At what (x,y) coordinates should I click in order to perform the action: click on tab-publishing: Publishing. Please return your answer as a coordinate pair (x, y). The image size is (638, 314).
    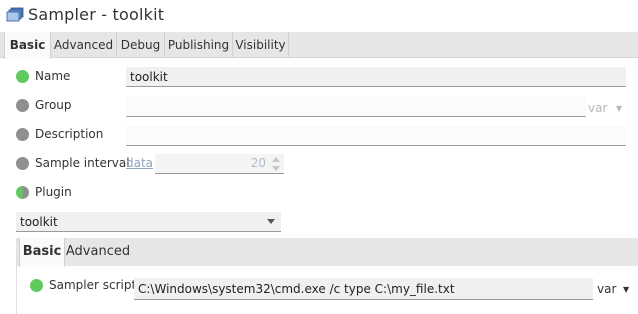
    Looking at the image, I should click on (199, 45).